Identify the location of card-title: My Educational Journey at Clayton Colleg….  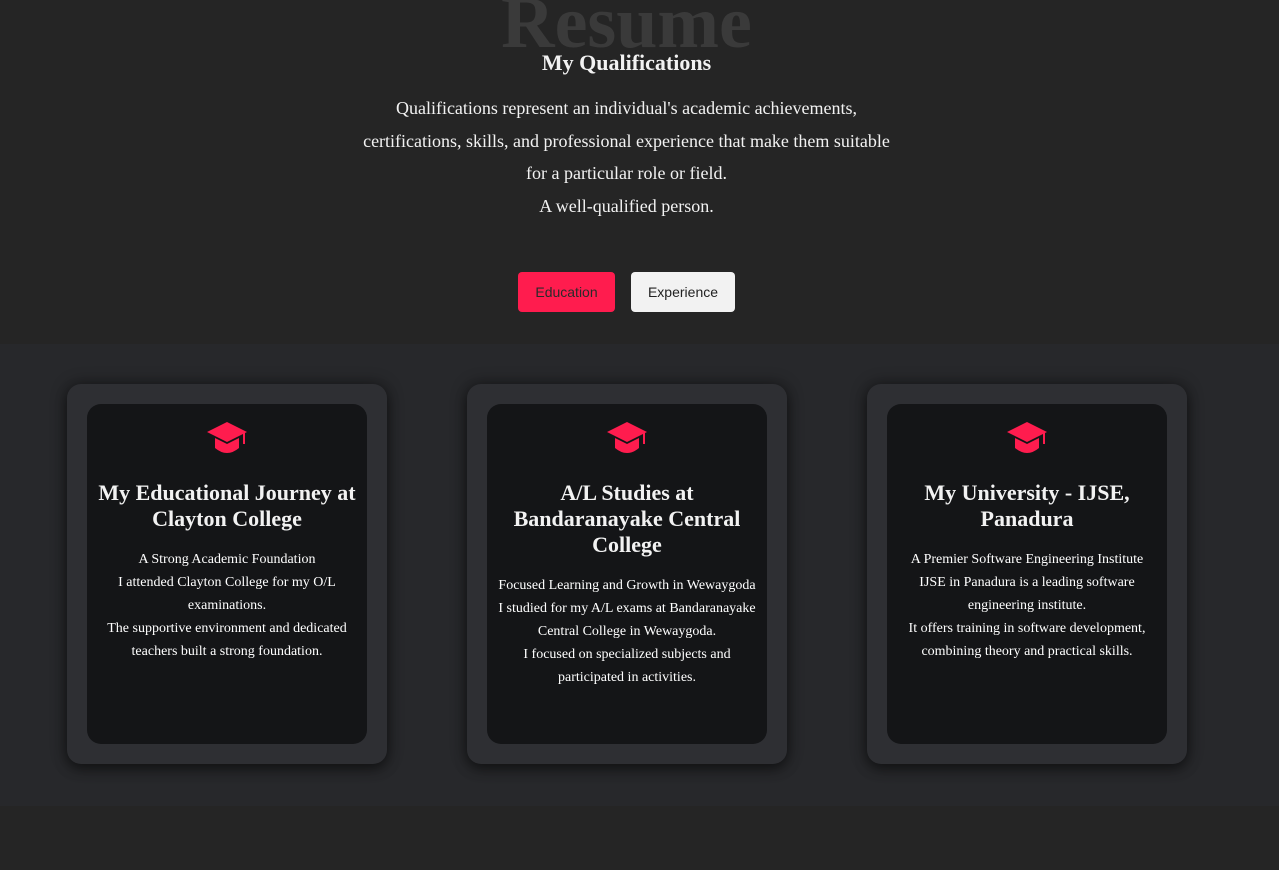
(227, 505).